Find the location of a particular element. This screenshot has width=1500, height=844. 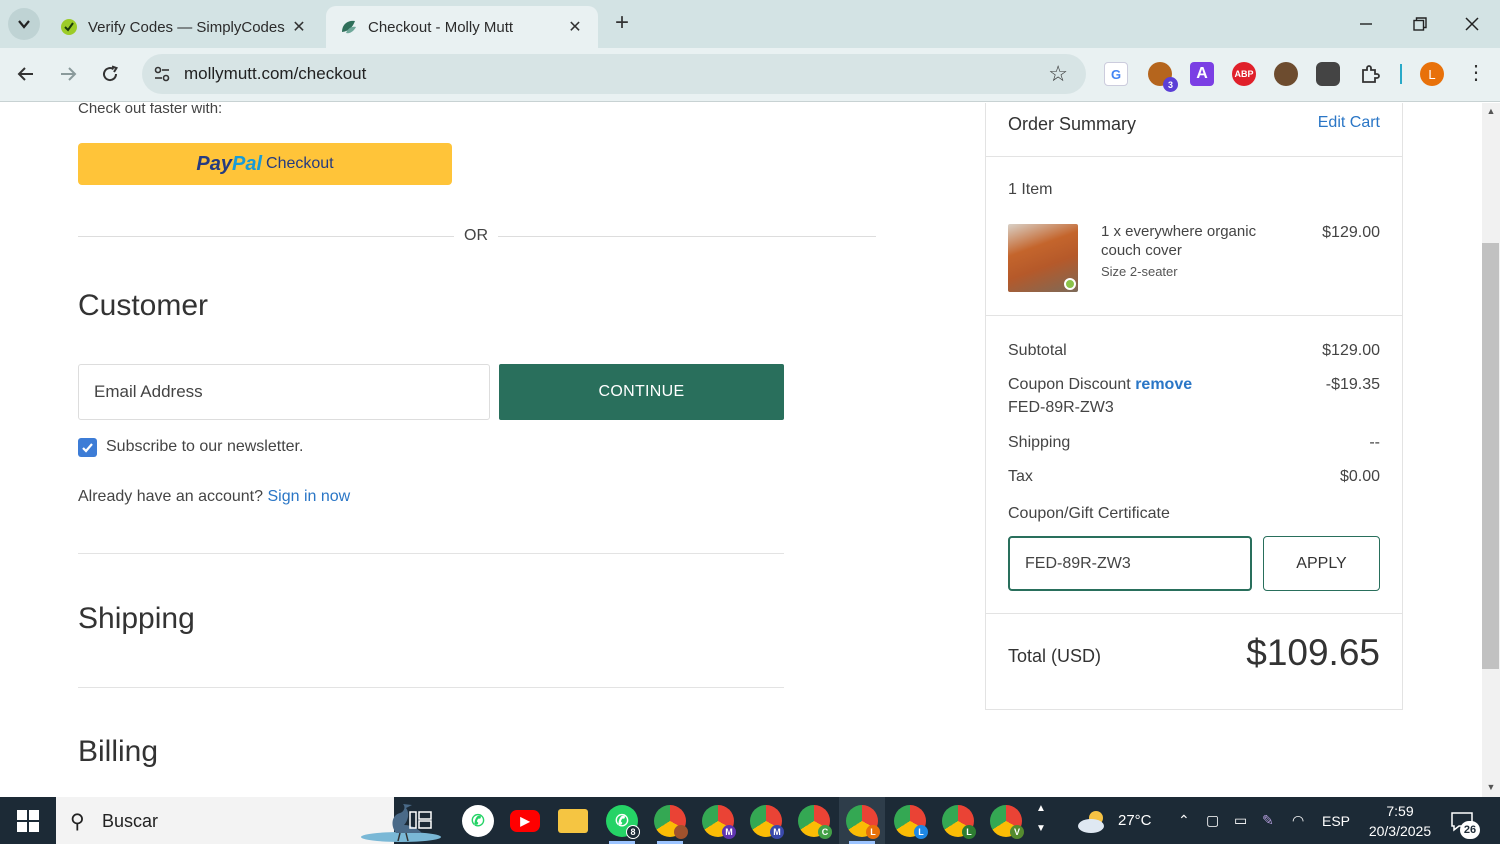

extensions-puzzle-icon is located at coordinates (1370, 74).